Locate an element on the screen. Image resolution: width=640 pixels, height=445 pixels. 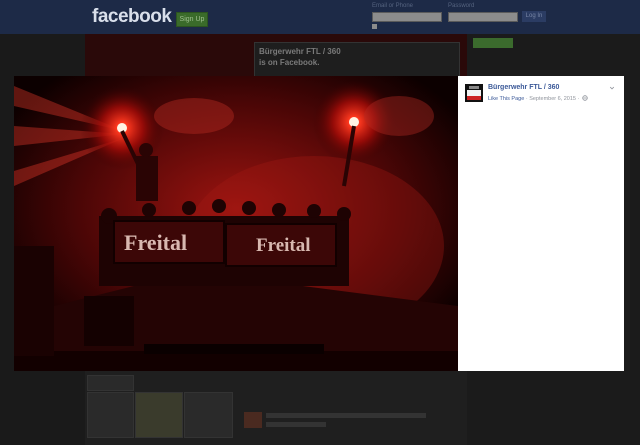
post-meta-line: Like This Page · September 6, 2015 · is located at coordinates (538, 98).